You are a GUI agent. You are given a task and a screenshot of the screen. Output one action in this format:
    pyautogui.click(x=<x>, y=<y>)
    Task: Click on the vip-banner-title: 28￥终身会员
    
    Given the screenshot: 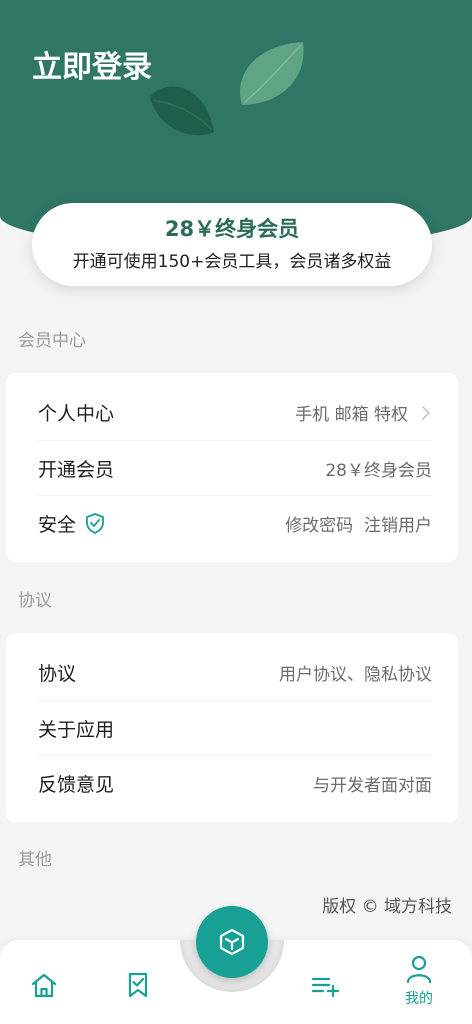 What is the action you would take?
    pyautogui.click(x=232, y=229)
    